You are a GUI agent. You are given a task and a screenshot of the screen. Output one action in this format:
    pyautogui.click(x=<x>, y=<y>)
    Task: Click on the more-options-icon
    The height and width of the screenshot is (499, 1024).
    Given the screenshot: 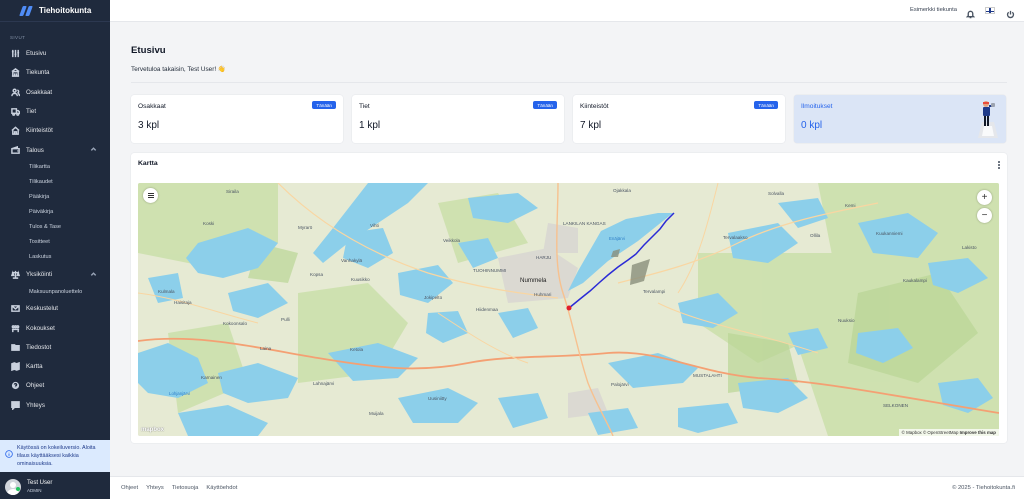 What is the action you would take?
    pyautogui.click(x=999, y=165)
    